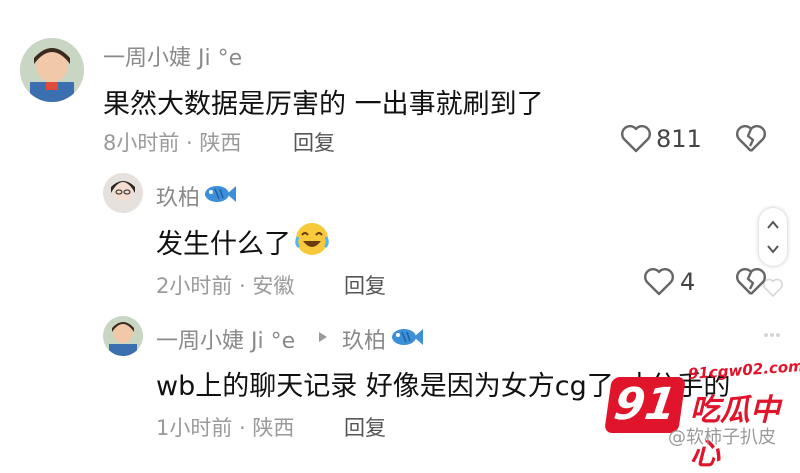 Image resolution: width=800 pixels, height=473 pixels. Describe the element at coordinates (751, 139) in the screenshot. I see `broken-heart-icon` at that location.